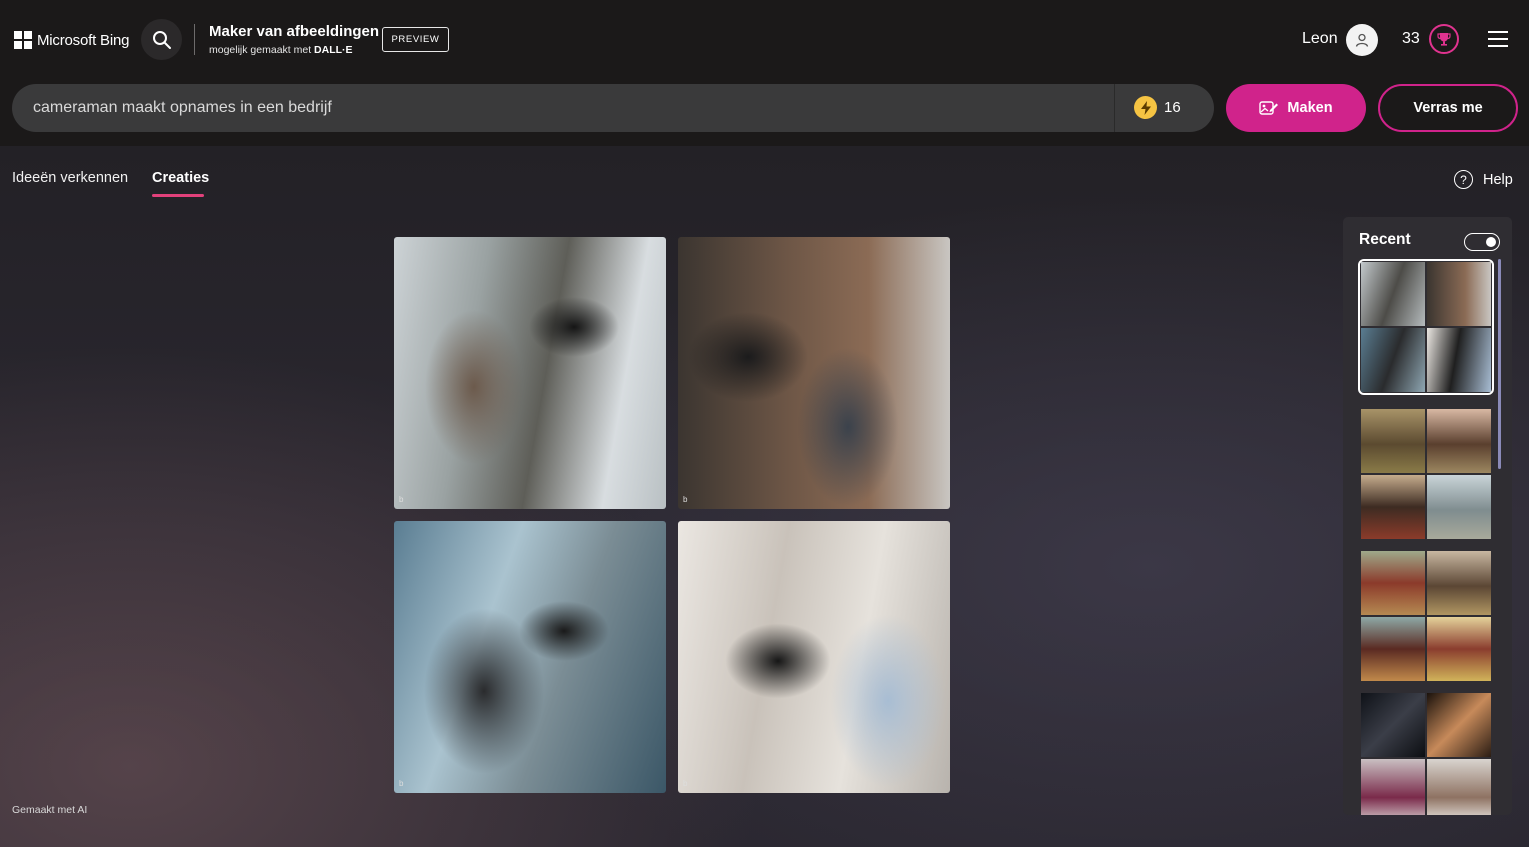 Image resolution: width=1529 pixels, height=847 pixels. Describe the element at coordinates (1114, 108) in the screenshot. I see `prompt-divider` at that location.